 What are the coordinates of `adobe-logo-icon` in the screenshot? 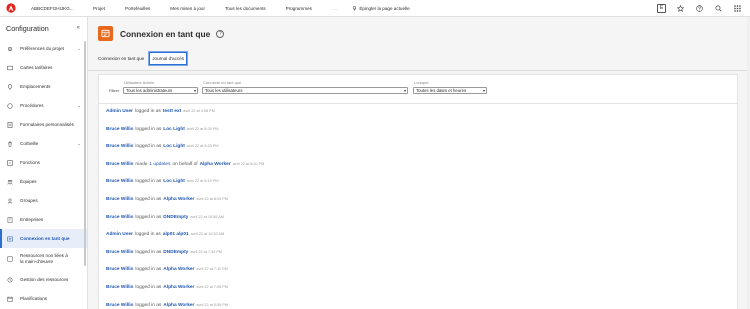 It's located at (11, 8).